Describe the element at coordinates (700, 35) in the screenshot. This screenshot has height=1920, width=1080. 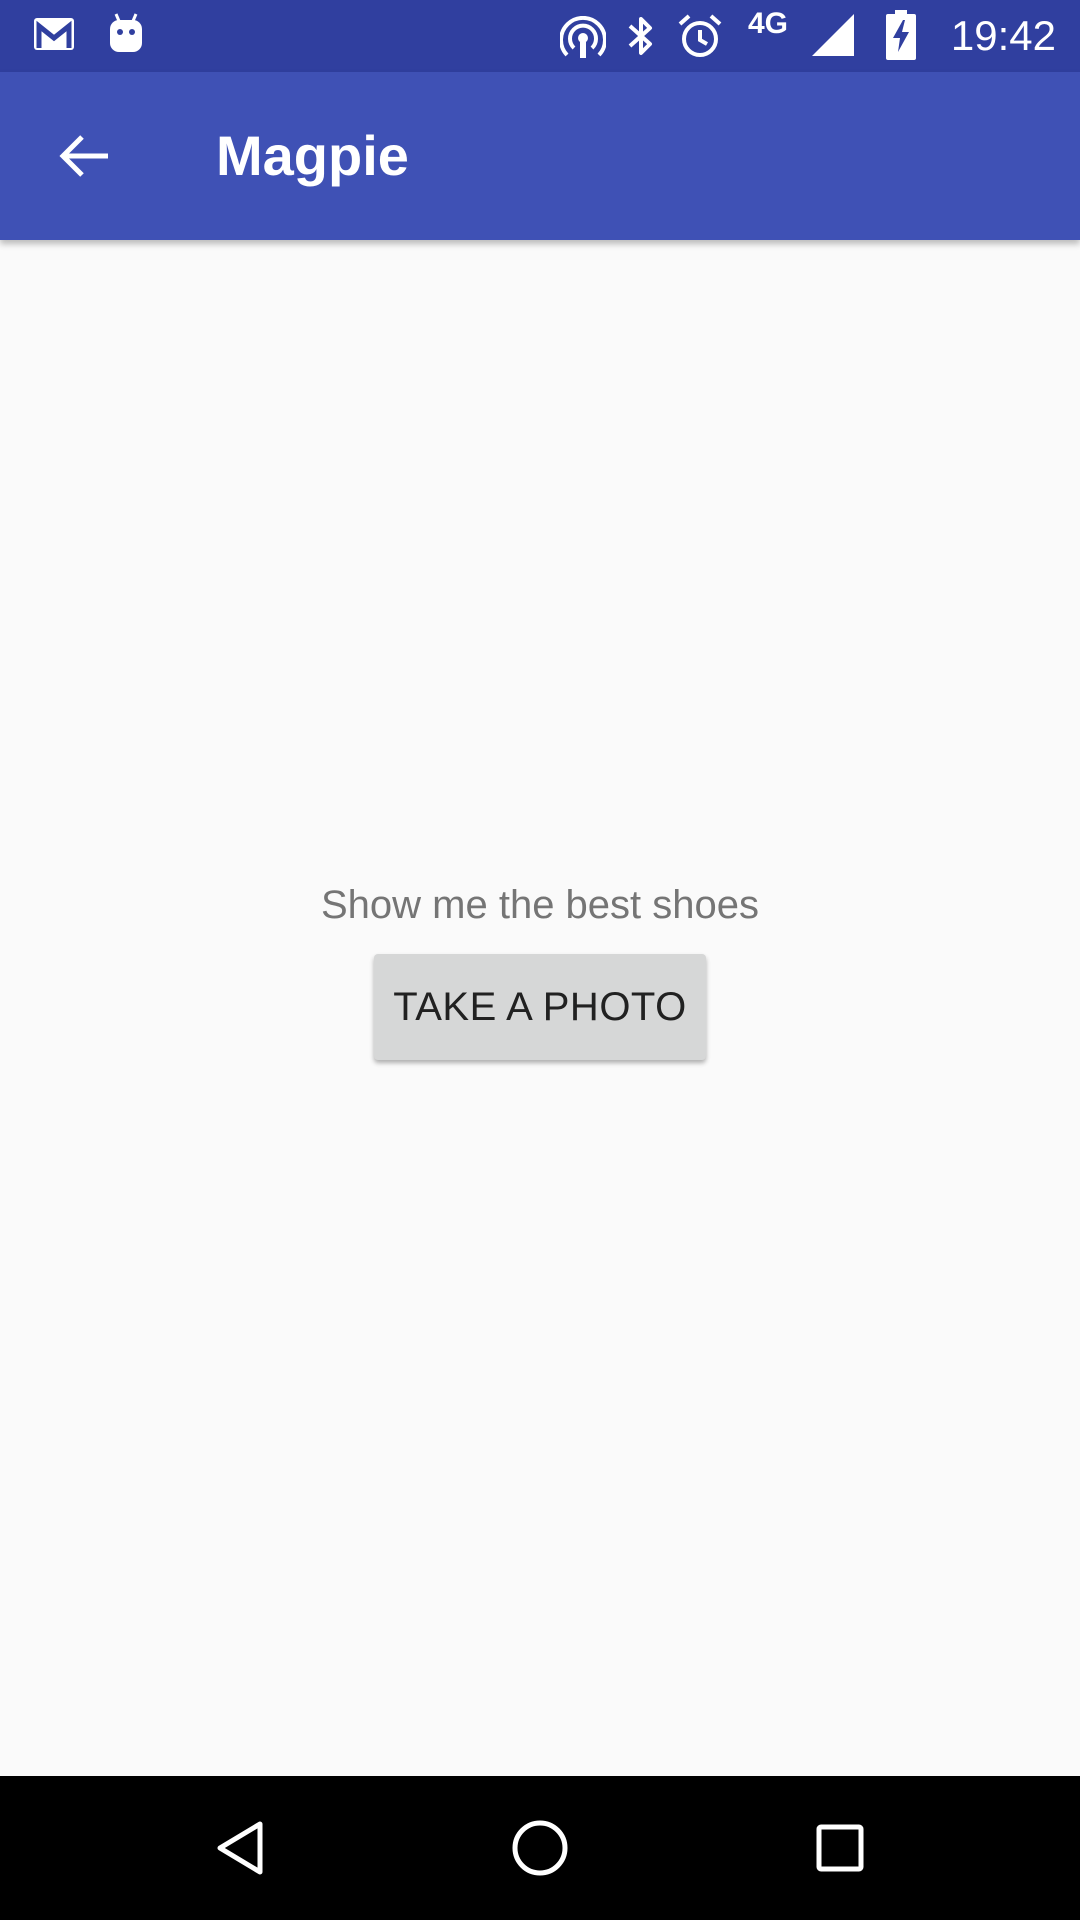
I see `alarm-icon` at that location.